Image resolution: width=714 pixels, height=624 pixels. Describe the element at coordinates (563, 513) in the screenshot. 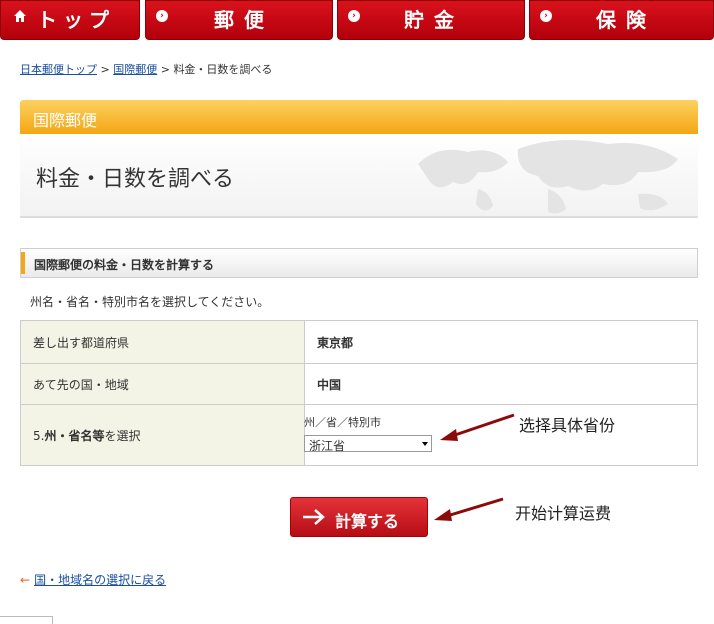

I see `annotation-calc-note: 开始计算运费` at that location.